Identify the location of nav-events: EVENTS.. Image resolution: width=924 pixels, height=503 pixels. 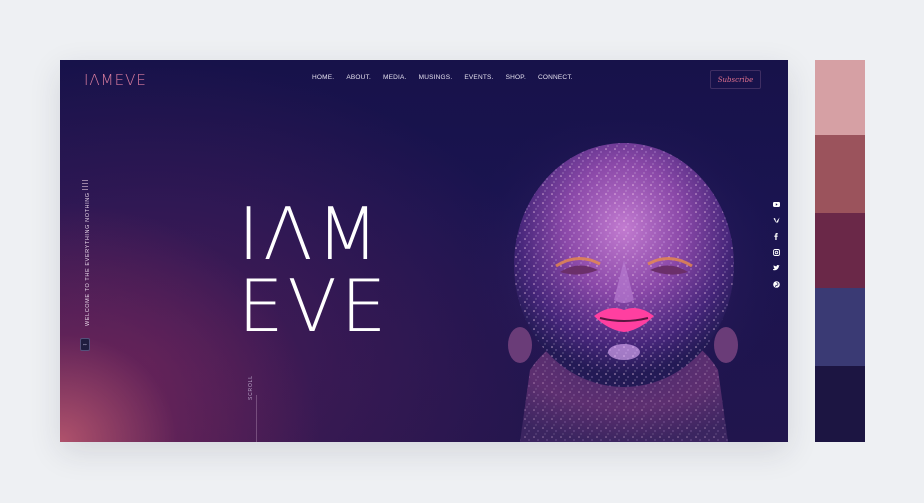
(478, 77).